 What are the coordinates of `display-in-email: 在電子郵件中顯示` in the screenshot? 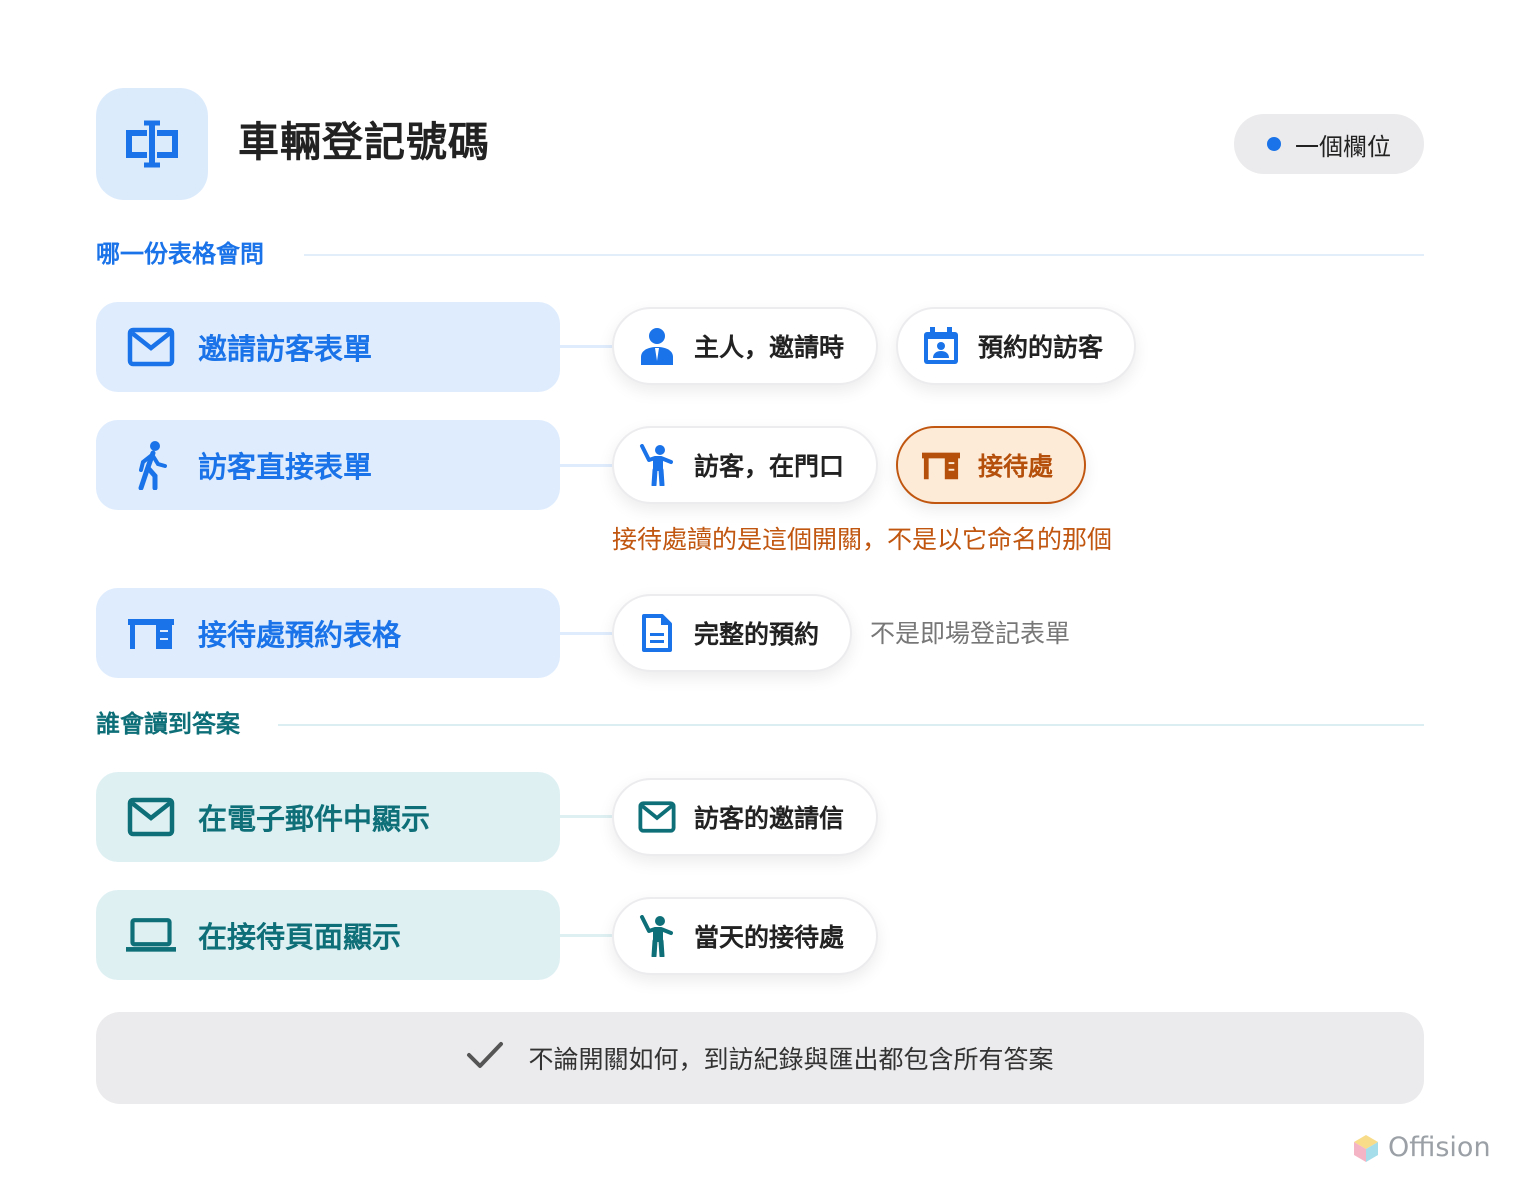 It's located at (328, 817).